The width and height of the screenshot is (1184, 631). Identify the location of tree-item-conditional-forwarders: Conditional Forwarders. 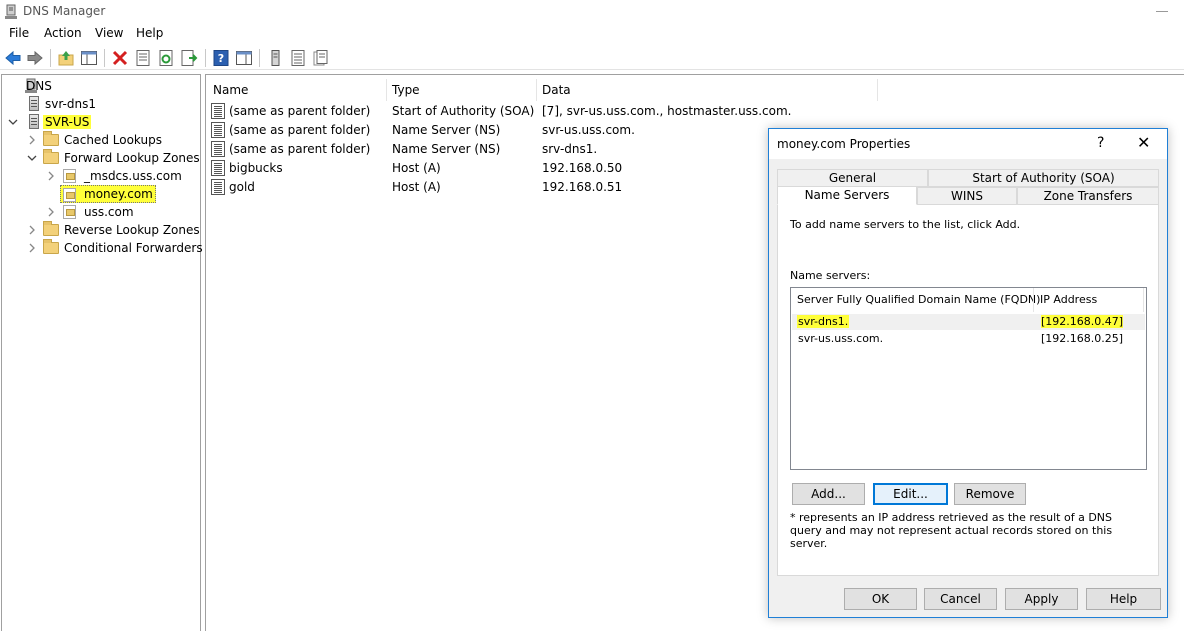
(102, 248).